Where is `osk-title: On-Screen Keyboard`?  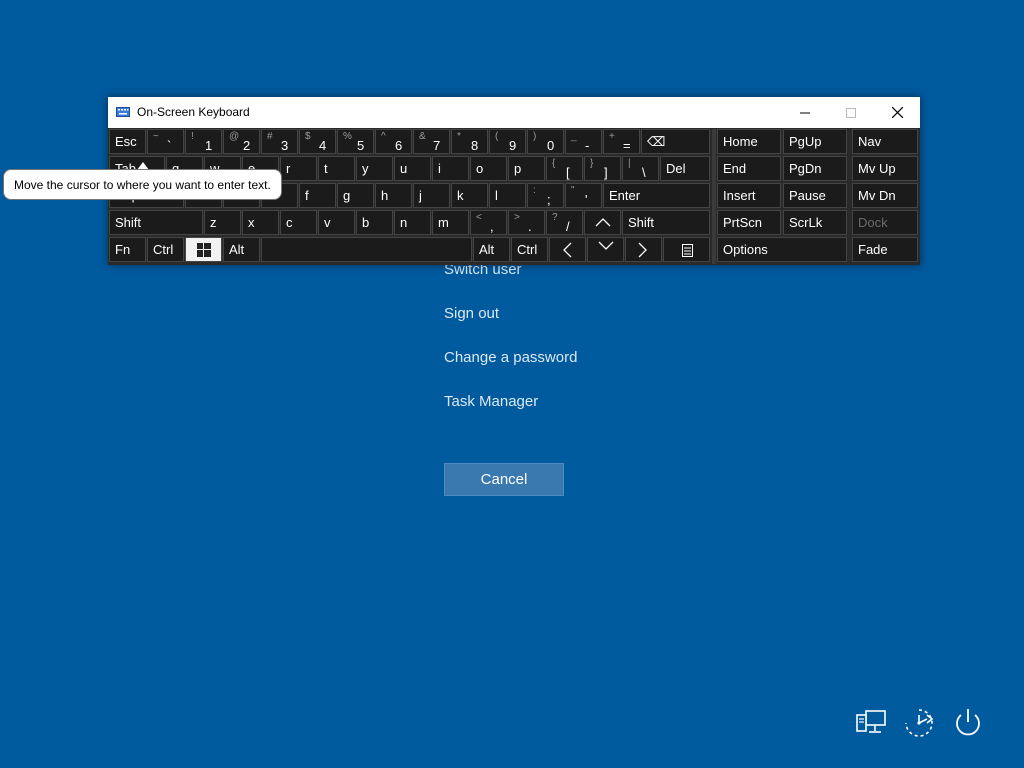 osk-title: On-Screen Keyboard is located at coordinates (193, 112).